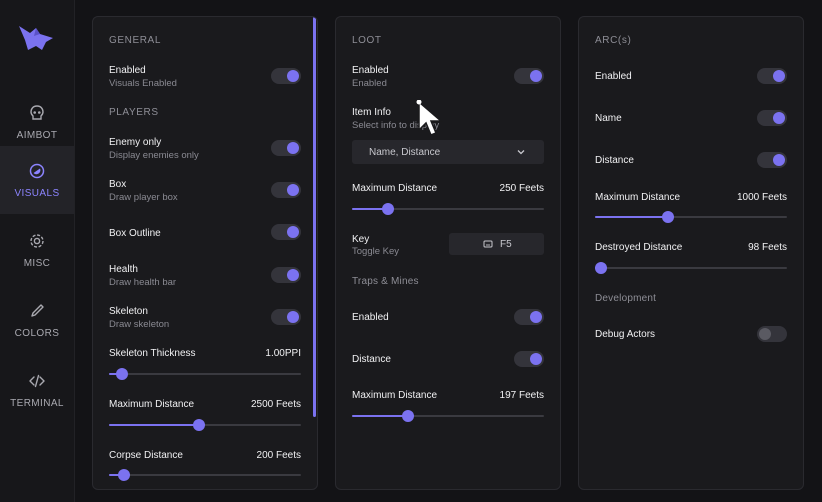 This screenshot has height=502, width=822. What do you see at coordinates (286, 148) in the screenshot?
I see `enemy-only-toggle` at bounding box center [286, 148].